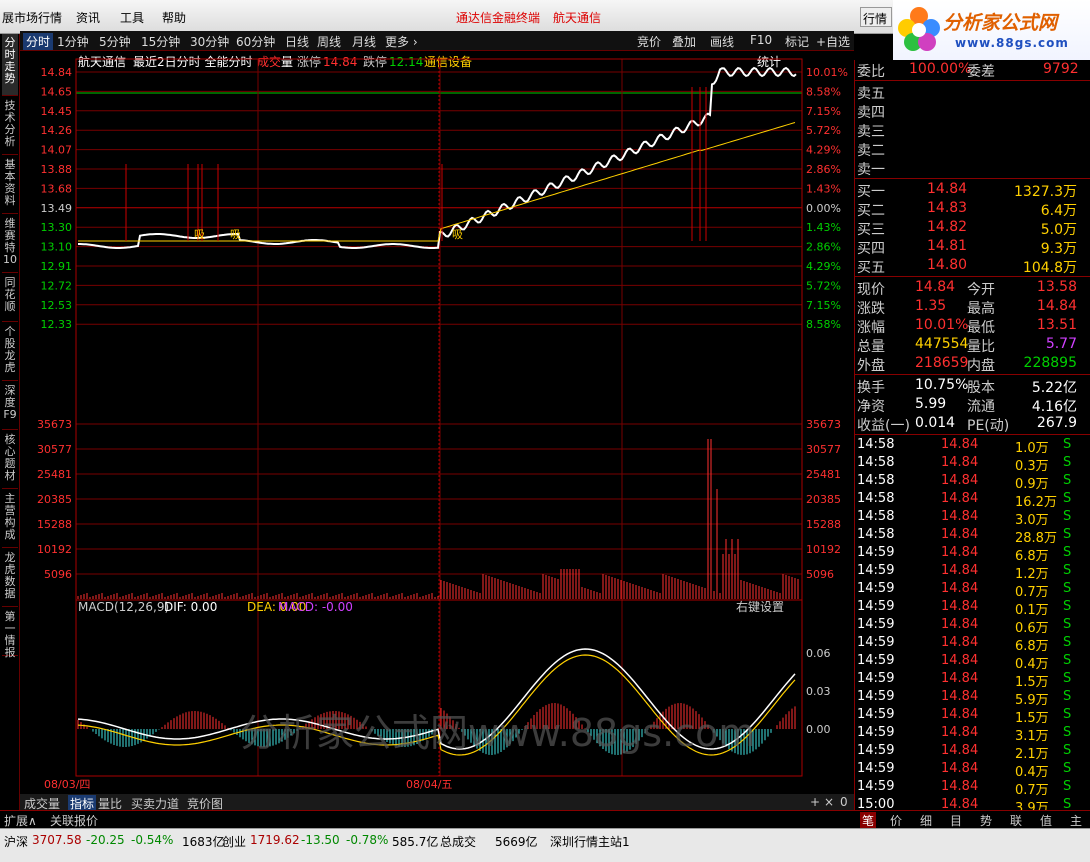 This screenshot has width=1090, height=862. Describe the element at coordinates (10, 578) in the screenshot. I see `side-tab-9: 龙虎数据` at that location.